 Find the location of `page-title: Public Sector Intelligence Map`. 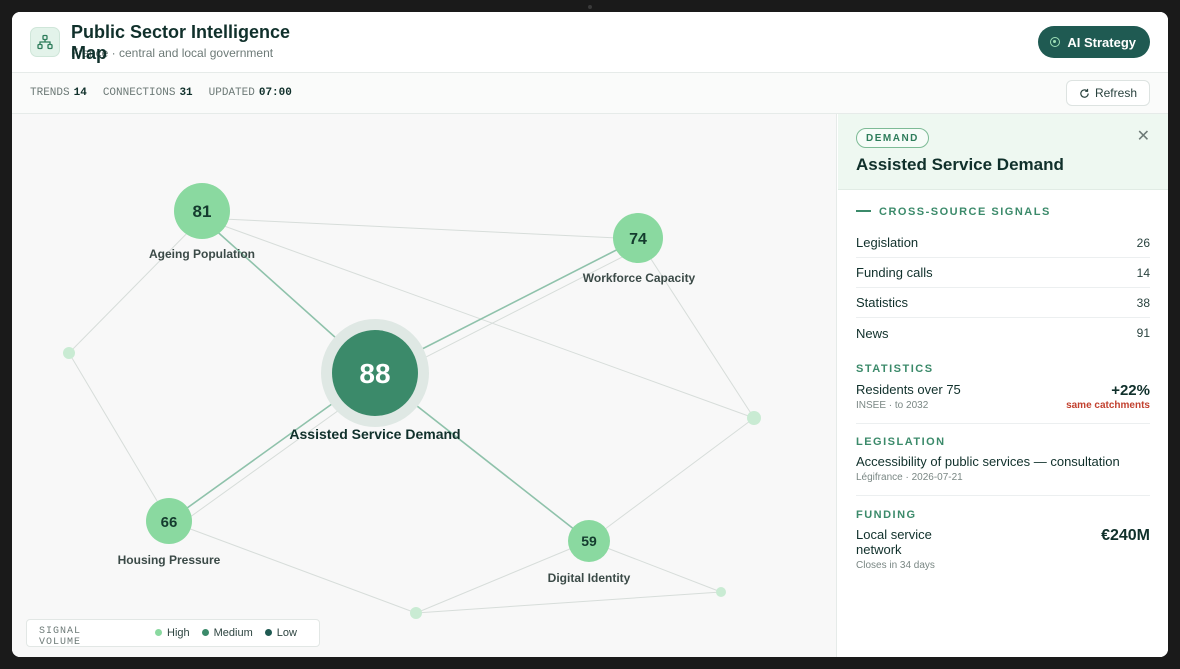

page-title: Public Sector Intelligence Map is located at coordinates (181, 42).